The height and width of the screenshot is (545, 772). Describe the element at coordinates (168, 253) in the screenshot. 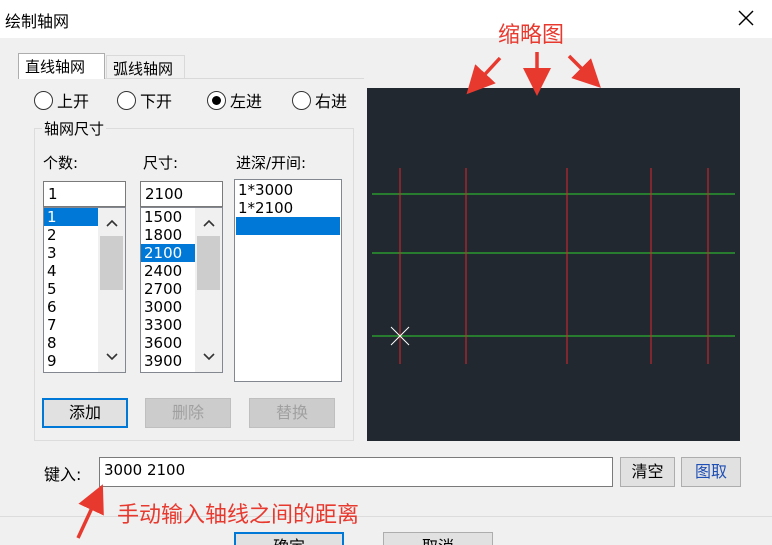

I see `size-list-item: 2100` at that location.